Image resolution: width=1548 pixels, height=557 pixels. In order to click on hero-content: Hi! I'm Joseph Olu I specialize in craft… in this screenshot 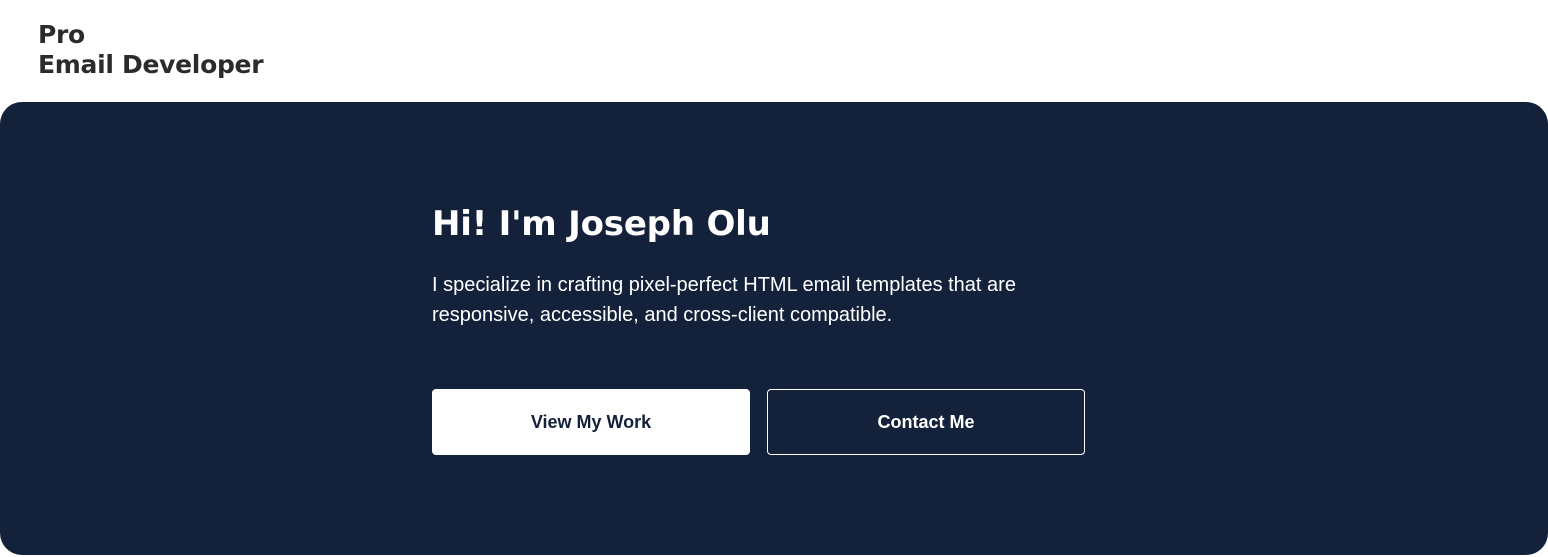, I will do `click(782, 266)`.